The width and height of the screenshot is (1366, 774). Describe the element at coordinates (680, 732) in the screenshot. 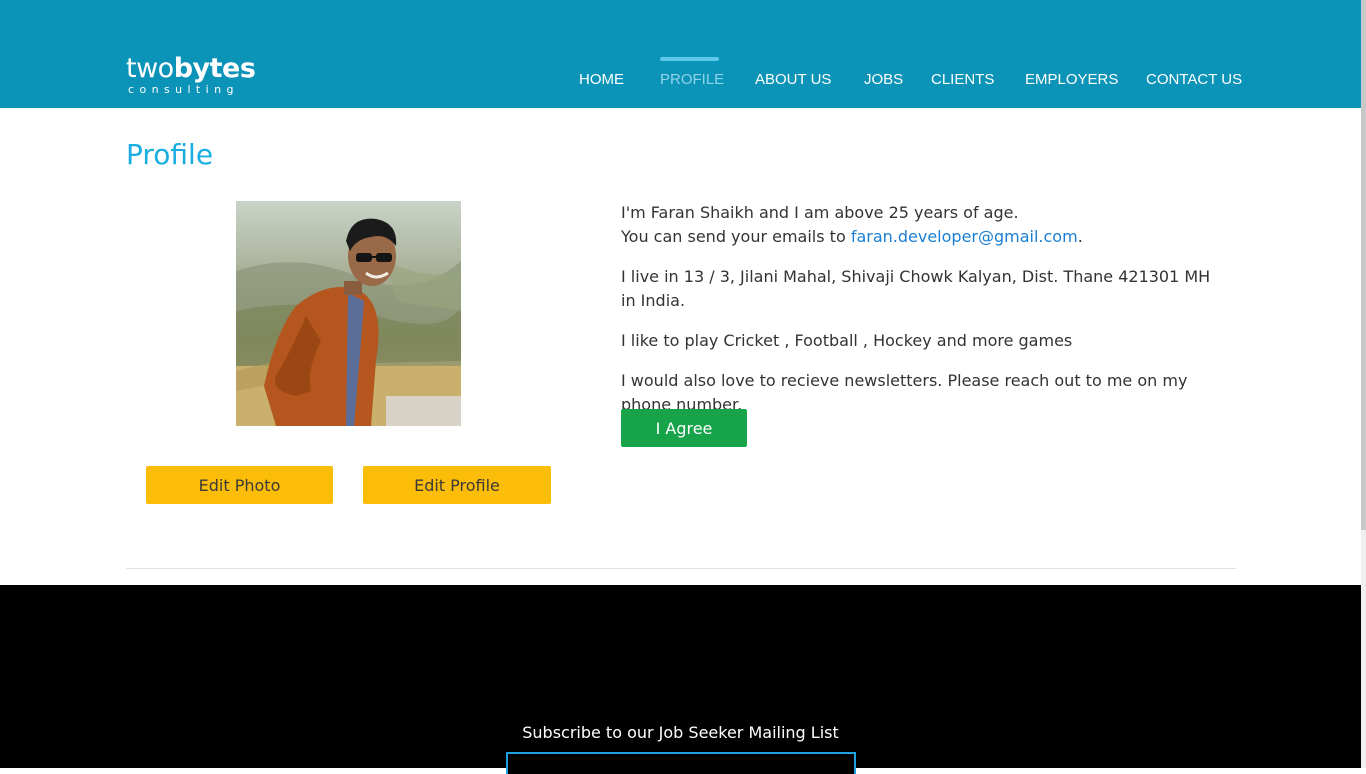

I see `subscribe-title: Subscribe to our Job Seeker Mailing List` at that location.